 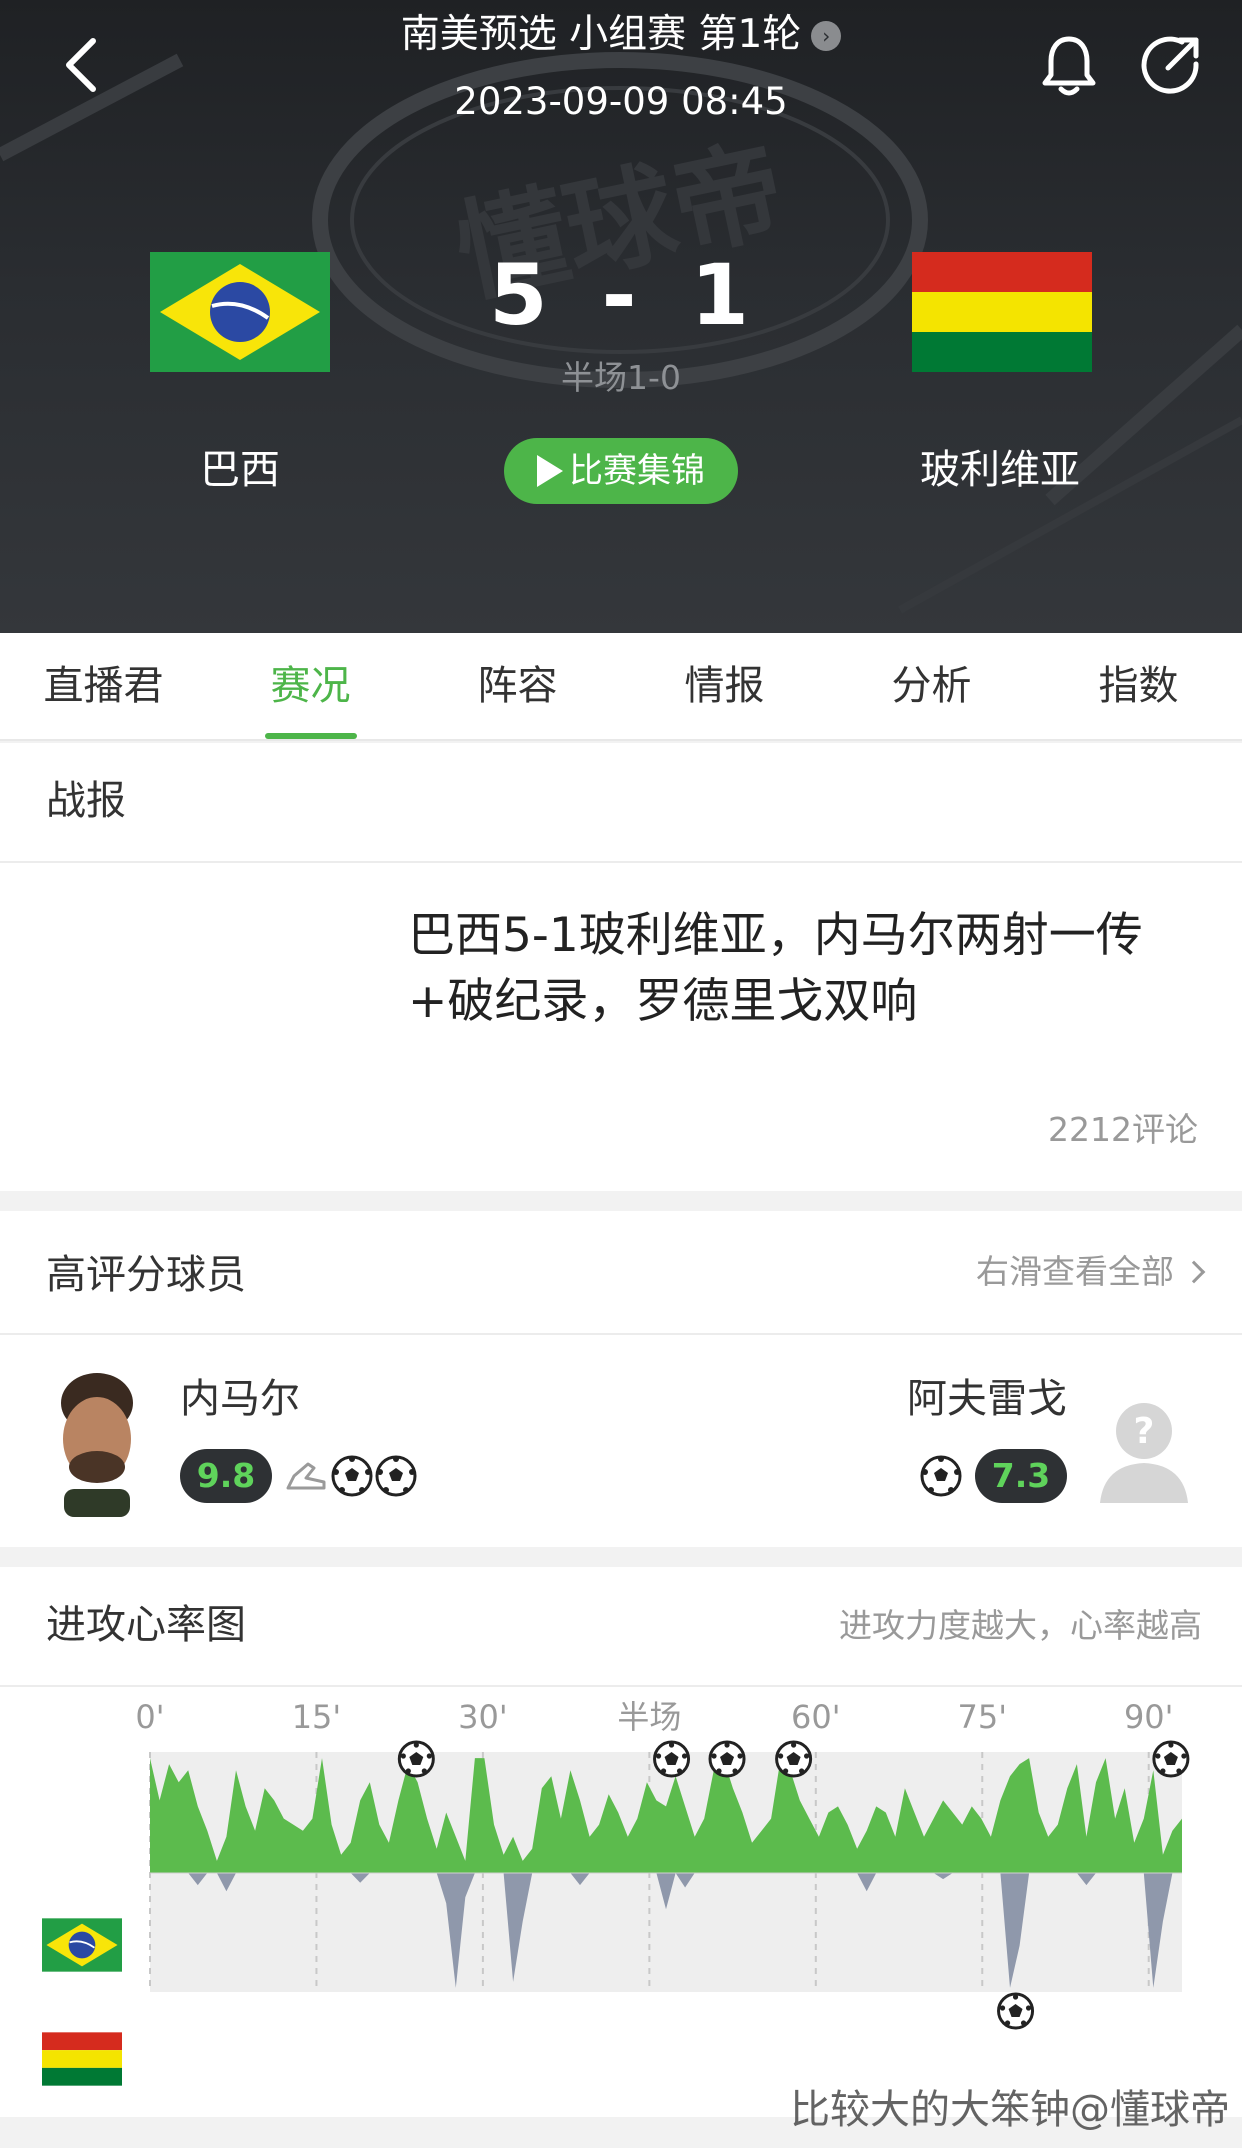 What do you see at coordinates (663, 1001) in the screenshot?
I see `report-headline-line2: +破纪录，罗德里戈双响` at bounding box center [663, 1001].